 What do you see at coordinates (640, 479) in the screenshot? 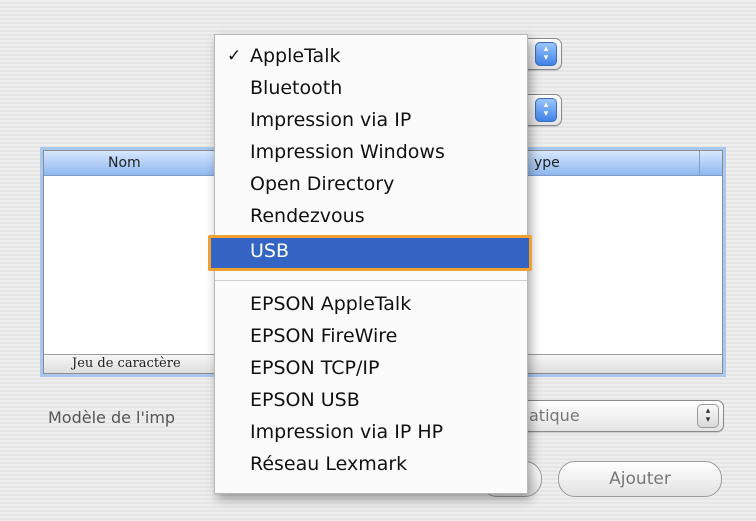
I see `add-button: Ajouter` at bounding box center [640, 479].